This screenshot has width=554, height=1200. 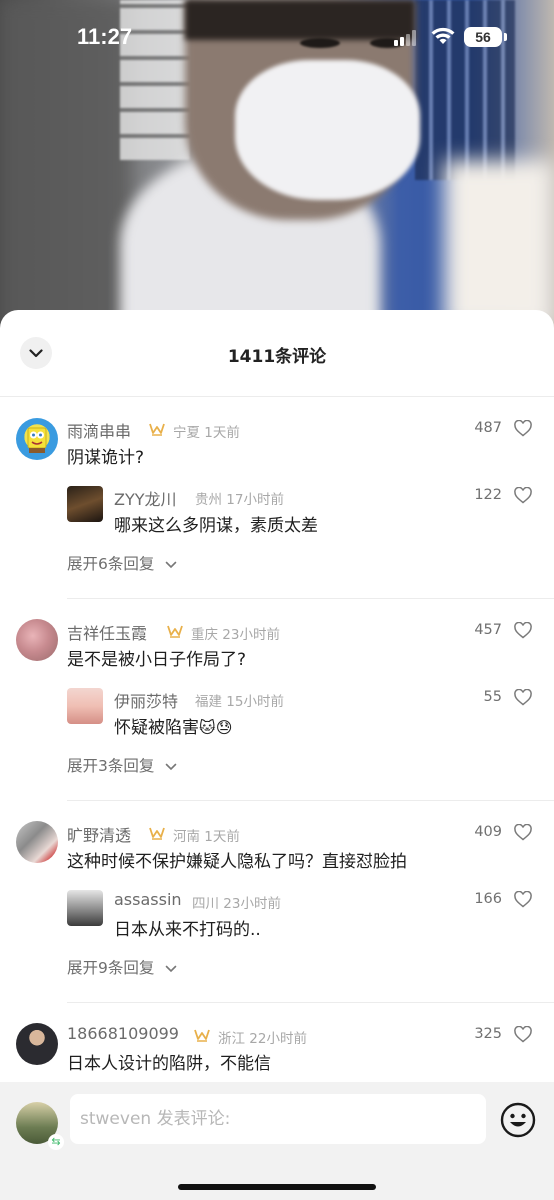 I want to click on battery-indicator: 56, so click(x=485, y=37).